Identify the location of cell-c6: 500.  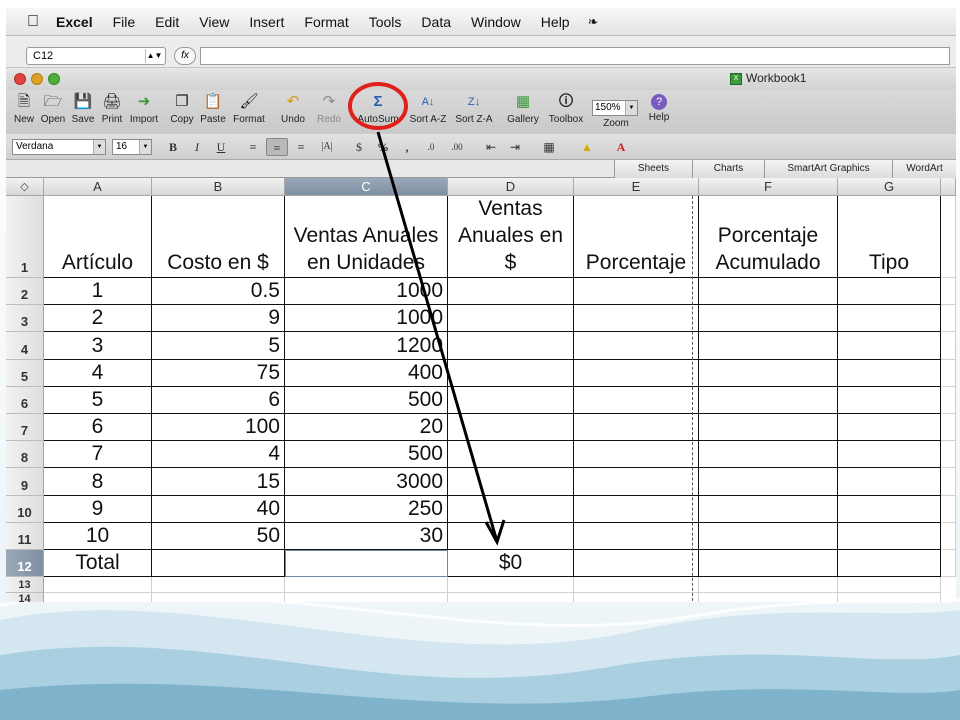
(366, 400).